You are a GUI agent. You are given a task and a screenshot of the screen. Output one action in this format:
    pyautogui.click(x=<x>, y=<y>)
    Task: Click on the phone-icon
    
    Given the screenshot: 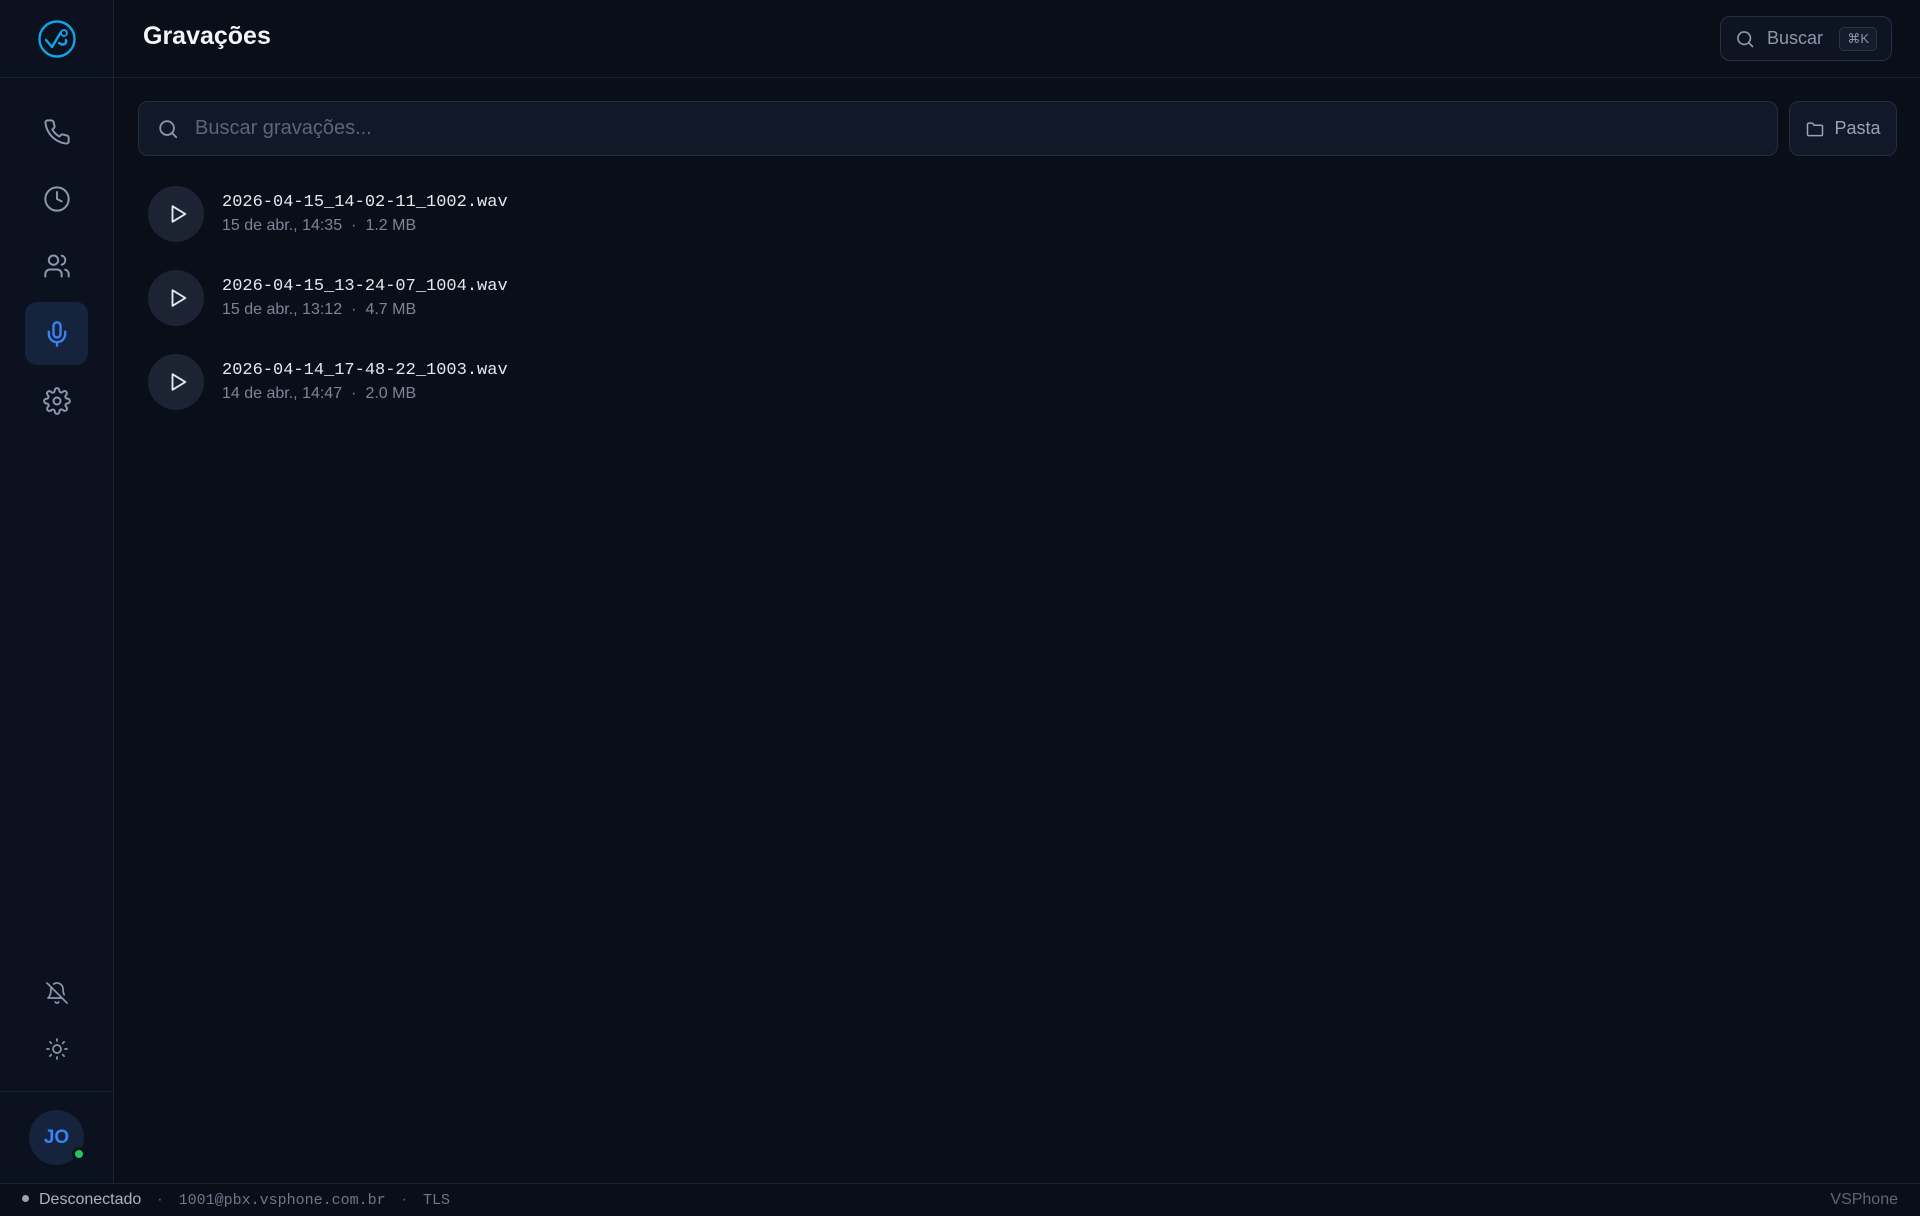 What is the action you would take?
    pyautogui.click(x=56, y=131)
    